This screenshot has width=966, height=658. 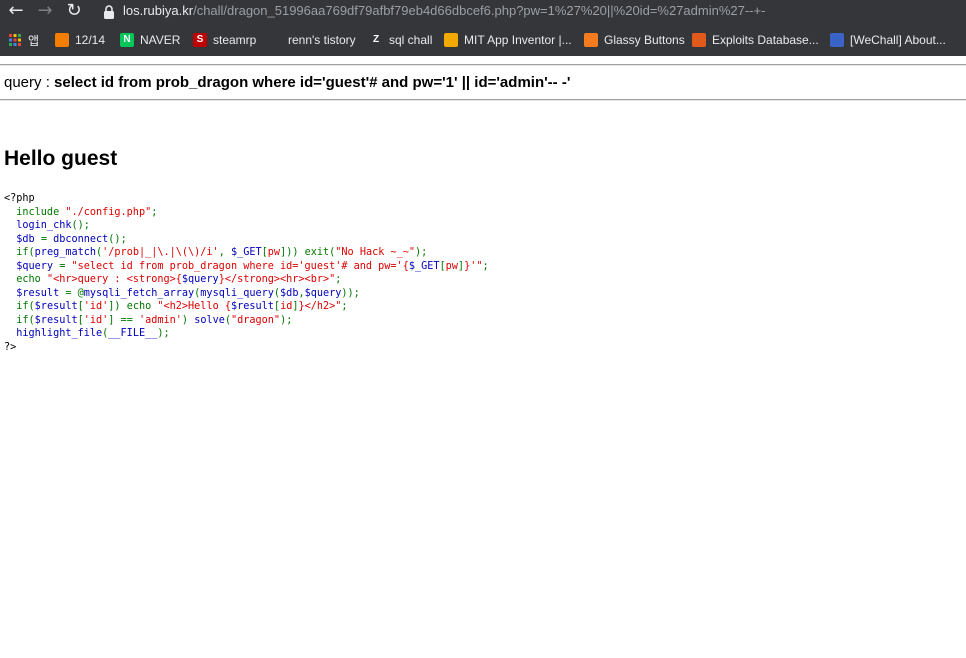 I want to click on query-prefix: query :, so click(x=29, y=82).